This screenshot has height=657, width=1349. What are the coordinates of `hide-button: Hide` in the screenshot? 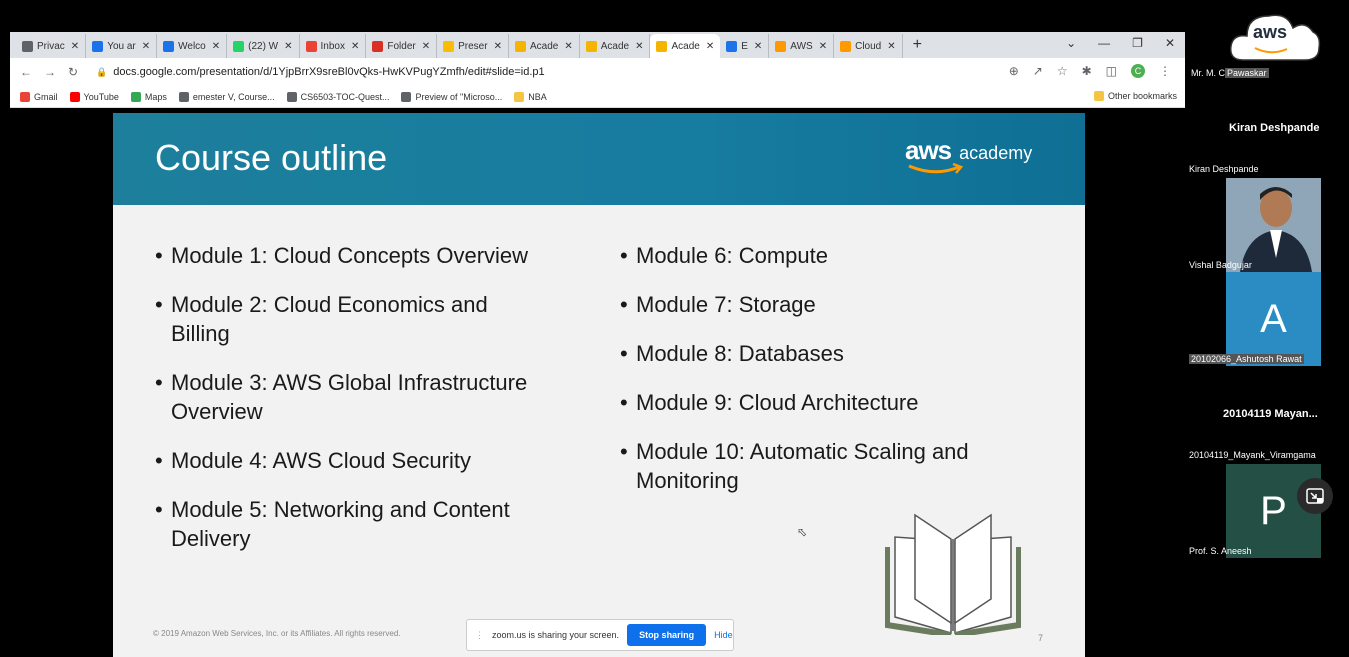 It's located at (723, 635).